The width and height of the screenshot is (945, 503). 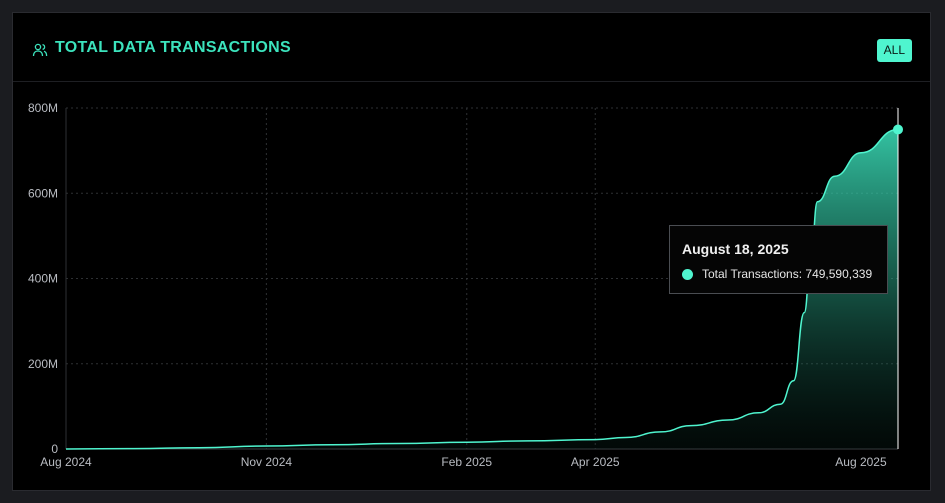 What do you see at coordinates (66, 462) in the screenshot?
I see `x-tick-label: Aug 2024` at bounding box center [66, 462].